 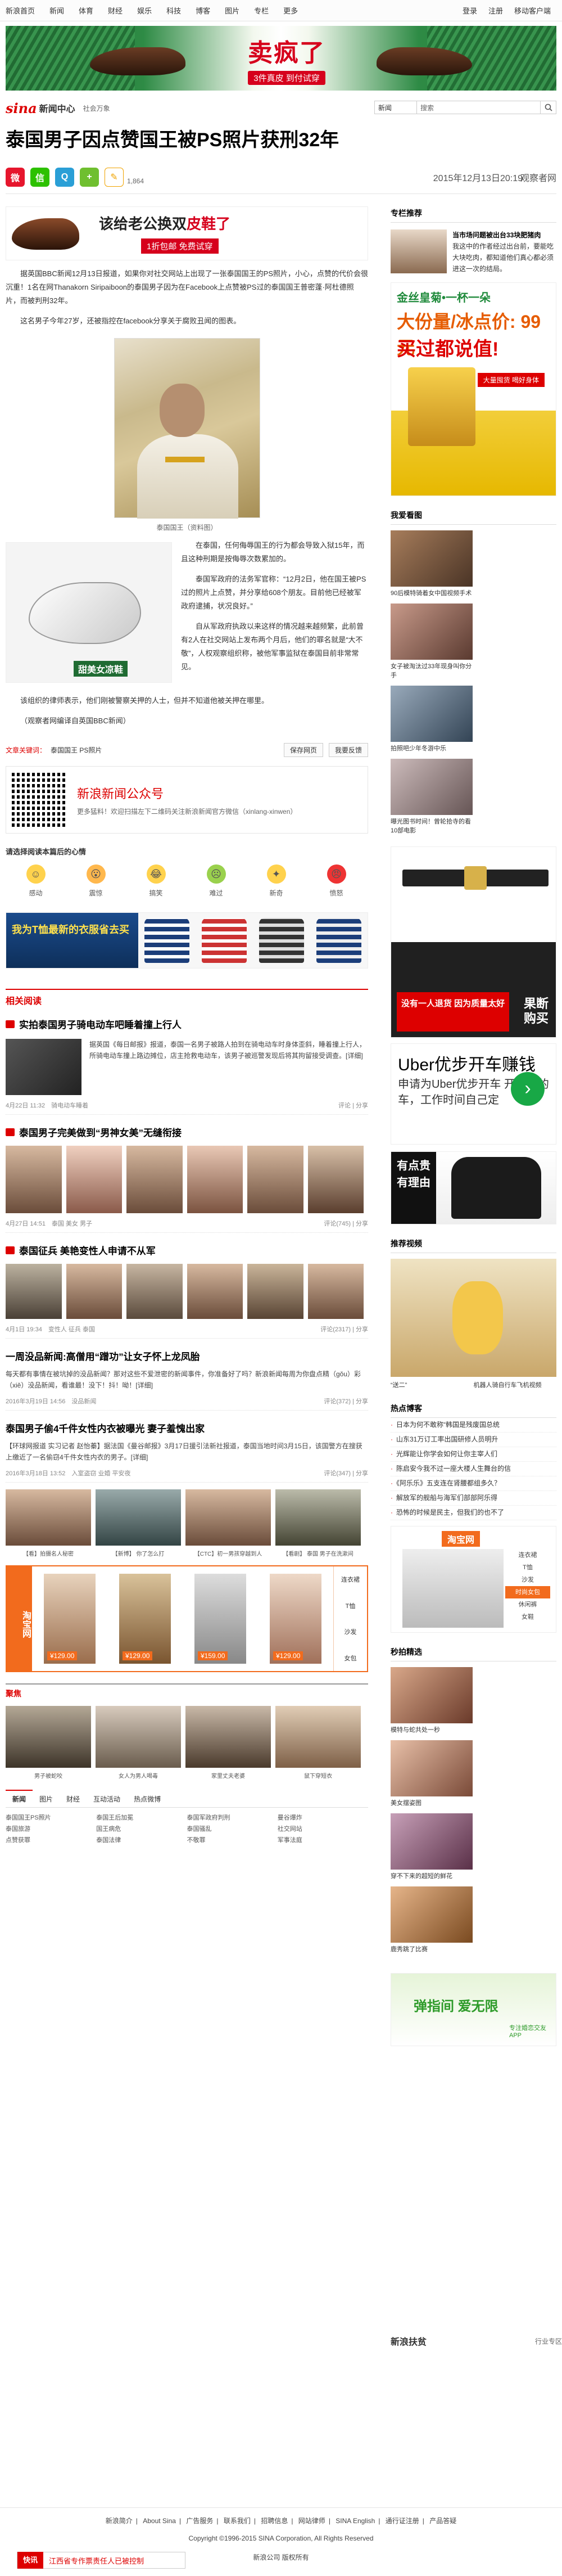 I want to click on tab-link: 泰国国王PS照片, so click(x=51, y=1818).